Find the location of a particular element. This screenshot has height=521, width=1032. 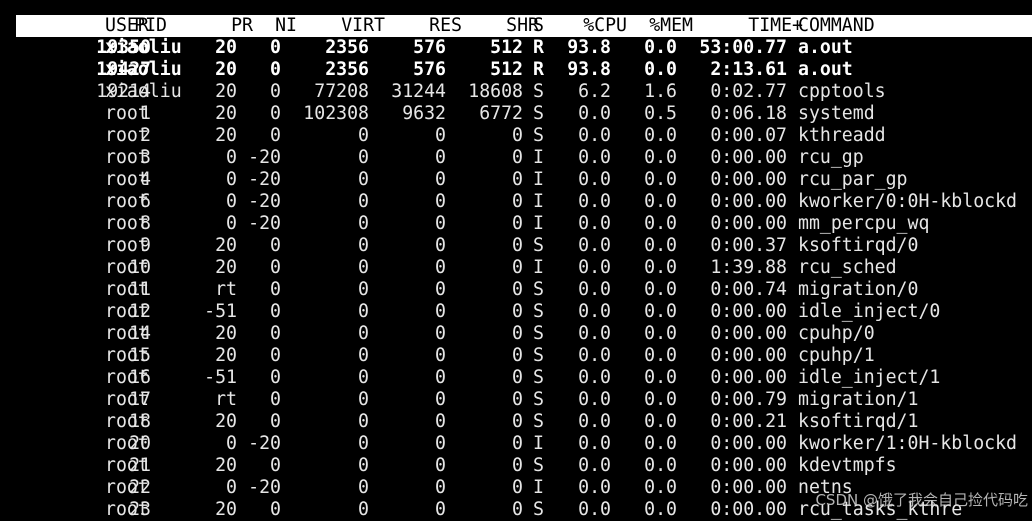

shr-cell: 512 is located at coordinates (506, 69).